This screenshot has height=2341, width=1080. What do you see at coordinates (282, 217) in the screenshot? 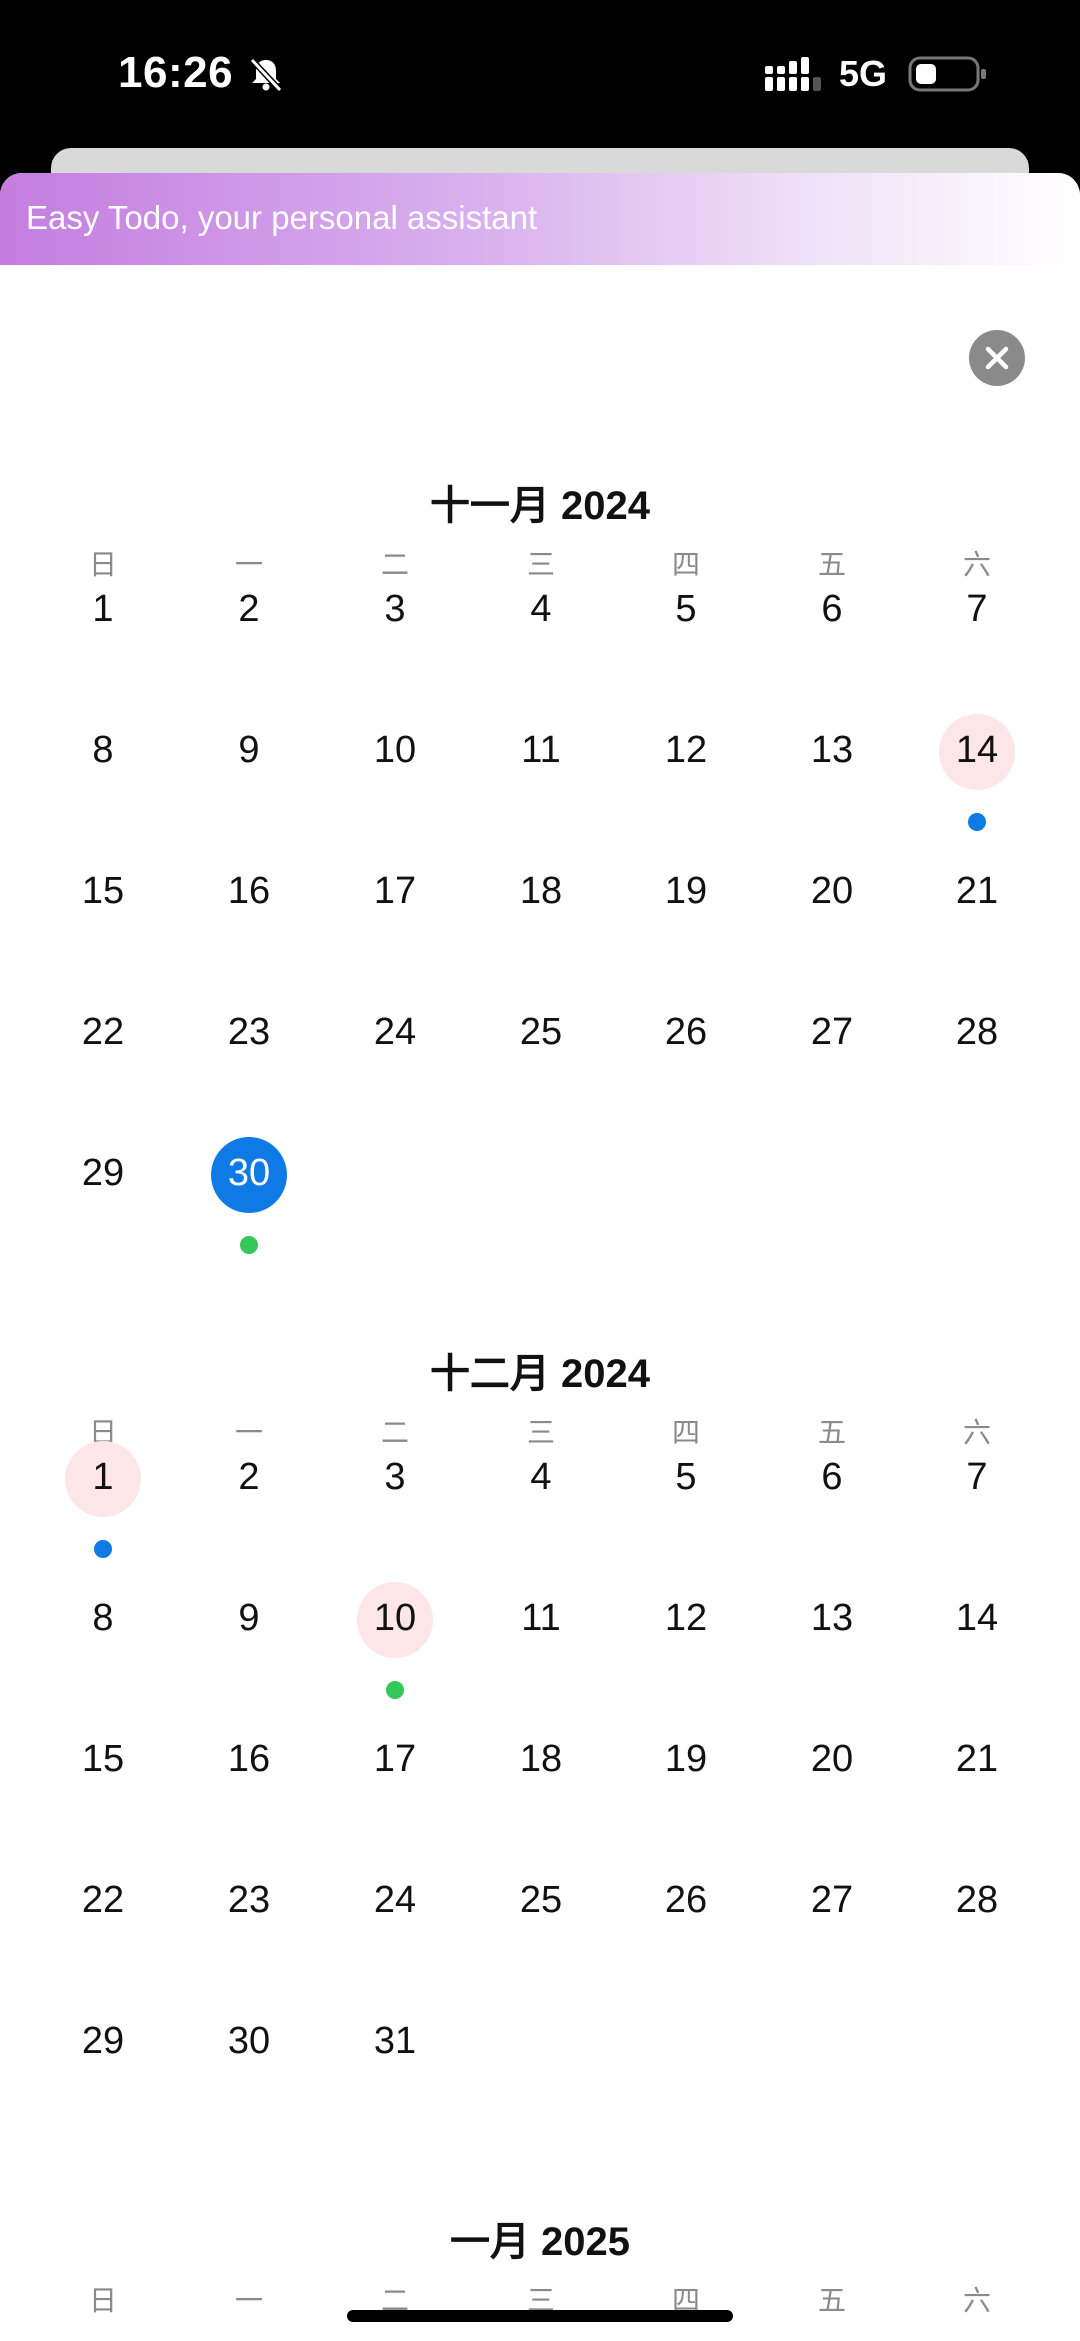
I see `banner-text: Easy Todo, your personal assistant` at bounding box center [282, 217].